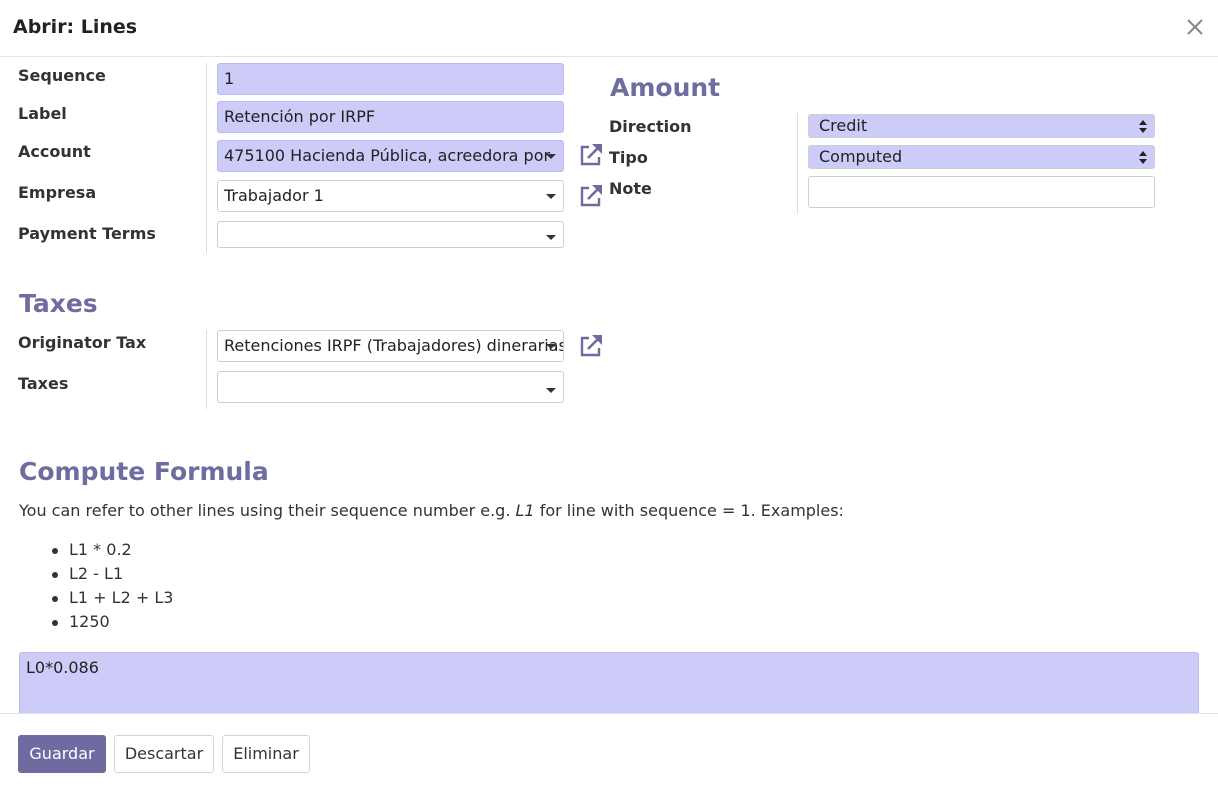 Image resolution: width=1218 pixels, height=796 pixels. I want to click on compute-formula-value: L0*0.086, so click(62, 667).